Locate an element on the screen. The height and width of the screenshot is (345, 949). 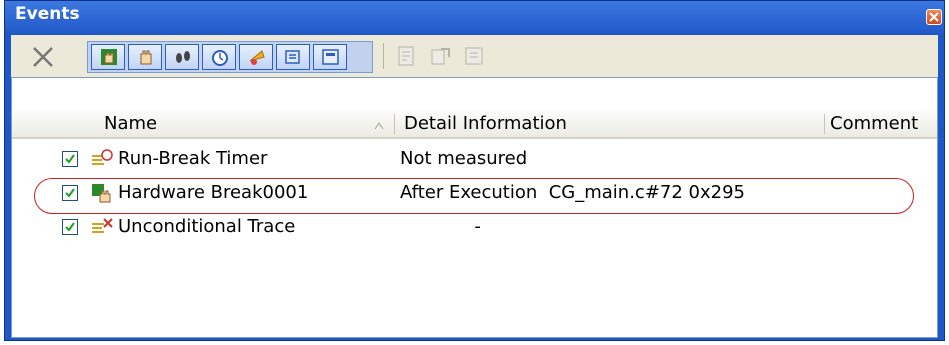
event-detail: Not measured is located at coordinates (464, 158).